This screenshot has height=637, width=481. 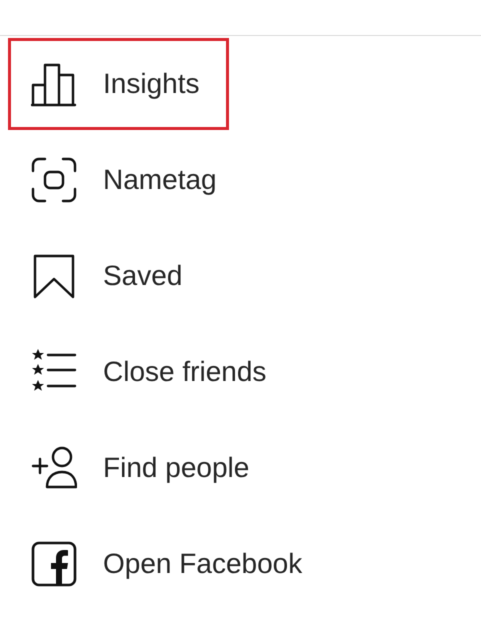 I want to click on add-person-icon, so click(x=54, y=468).